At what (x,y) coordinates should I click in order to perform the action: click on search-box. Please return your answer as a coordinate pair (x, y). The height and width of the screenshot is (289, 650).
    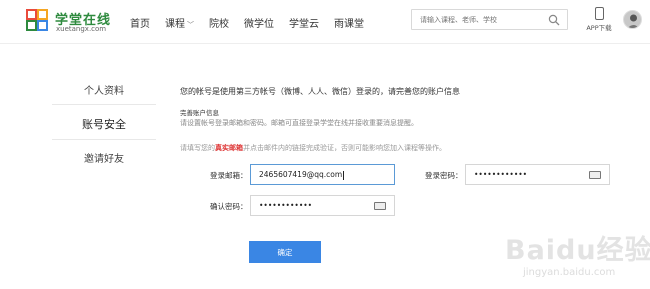
    Looking at the image, I should click on (489, 19).